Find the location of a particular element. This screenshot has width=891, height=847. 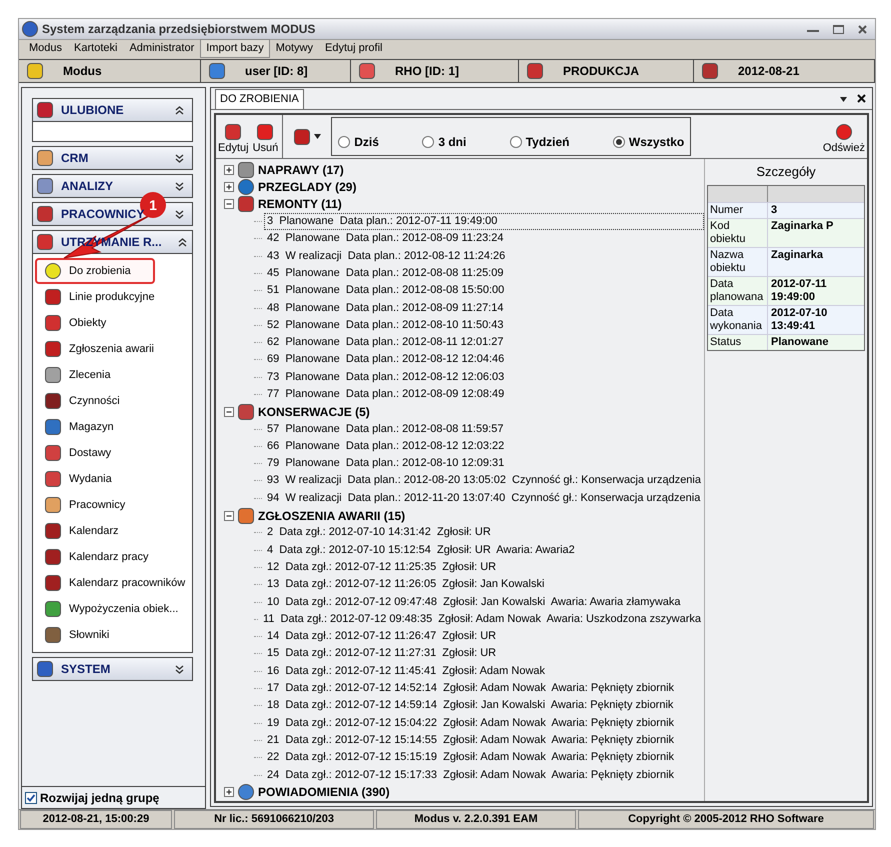

maximize-button is located at coordinates (838, 29).